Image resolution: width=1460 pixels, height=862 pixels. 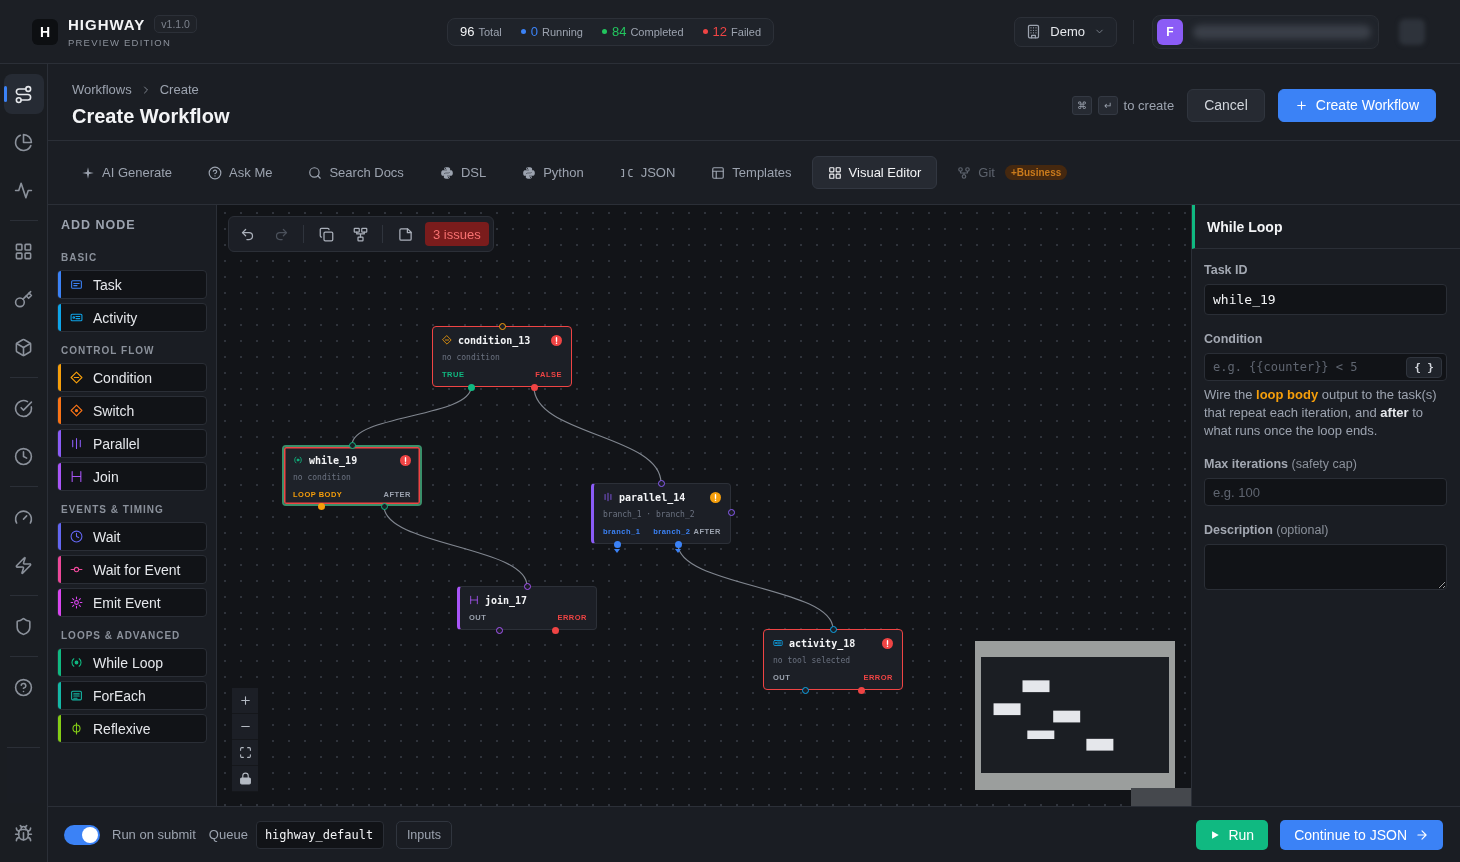 I want to click on node-palette-item: ForEach, so click(x=132, y=695).